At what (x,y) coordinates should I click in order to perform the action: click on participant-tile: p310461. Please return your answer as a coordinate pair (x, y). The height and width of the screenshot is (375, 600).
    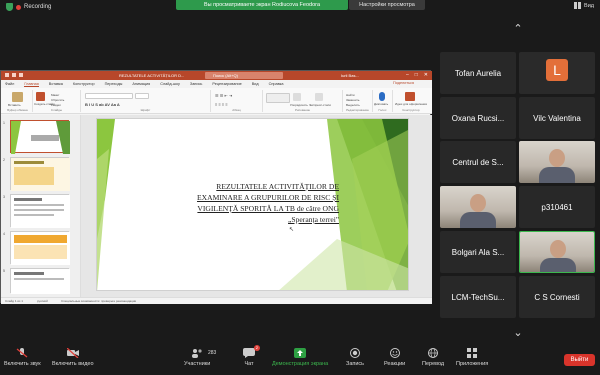
    Looking at the image, I should click on (557, 207).